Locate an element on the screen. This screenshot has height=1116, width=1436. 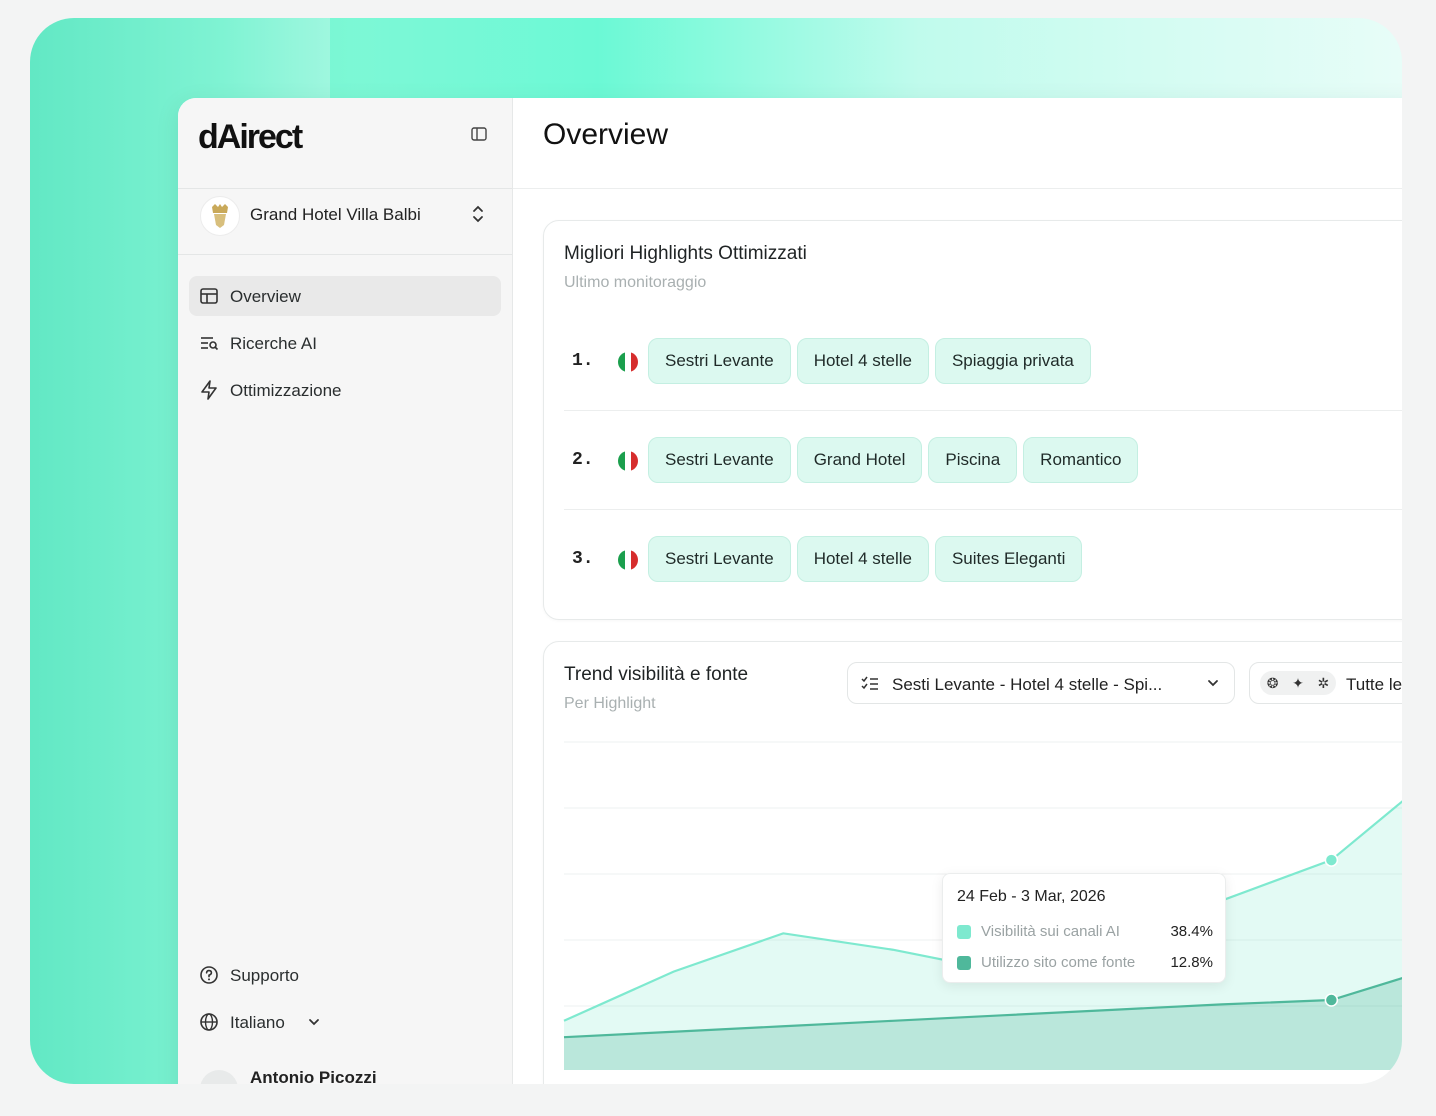
tooltip-label: Utilizzo sito come fonte is located at coordinates (1058, 962).